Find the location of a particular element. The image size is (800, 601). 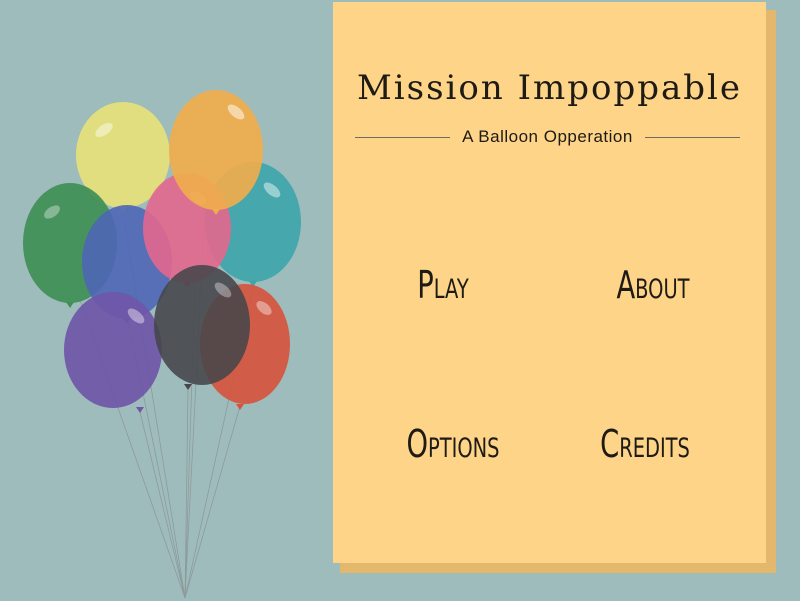

subtitle-rule-right is located at coordinates (692, 137).